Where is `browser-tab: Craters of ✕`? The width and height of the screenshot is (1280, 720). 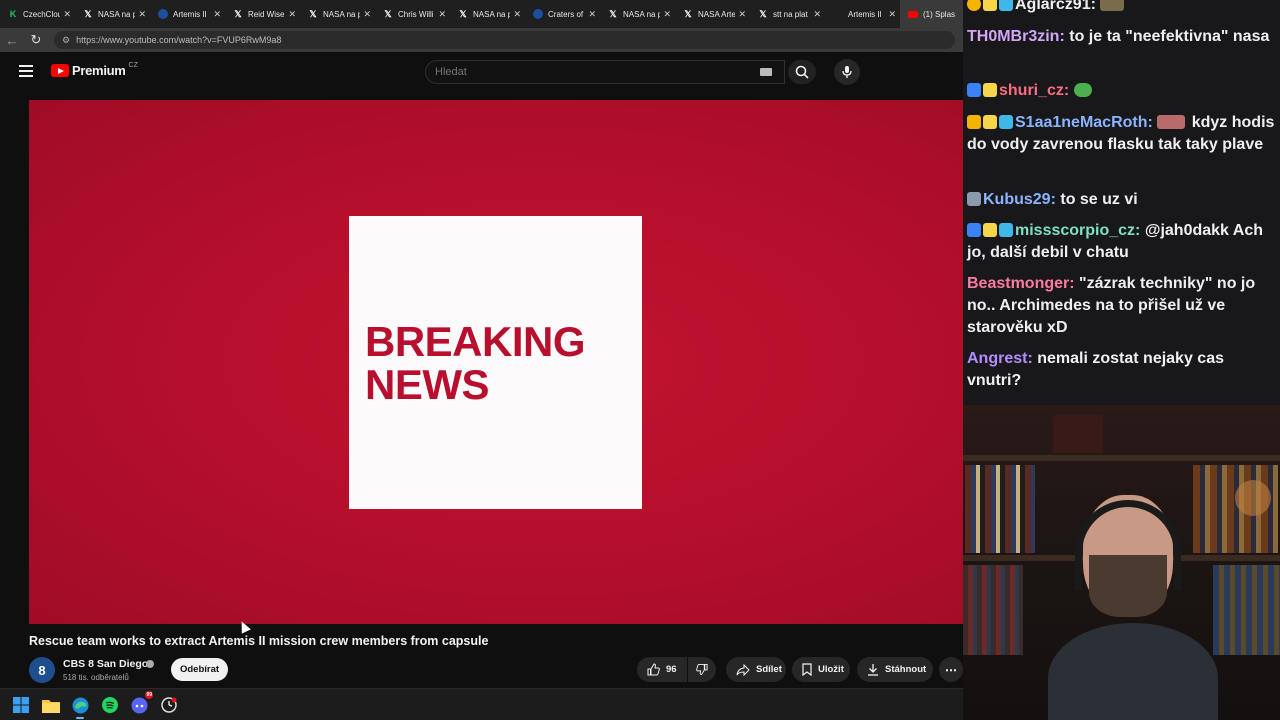 browser-tab: Craters of ✕ is located at coordinates (562, 14).